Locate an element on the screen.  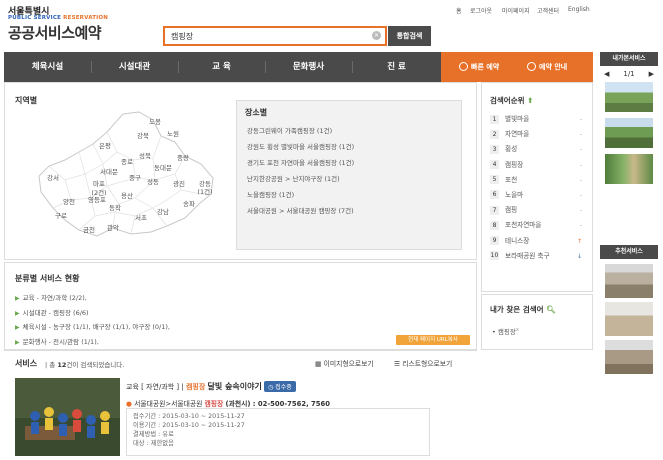
divider is located at coordinates (240, 350).